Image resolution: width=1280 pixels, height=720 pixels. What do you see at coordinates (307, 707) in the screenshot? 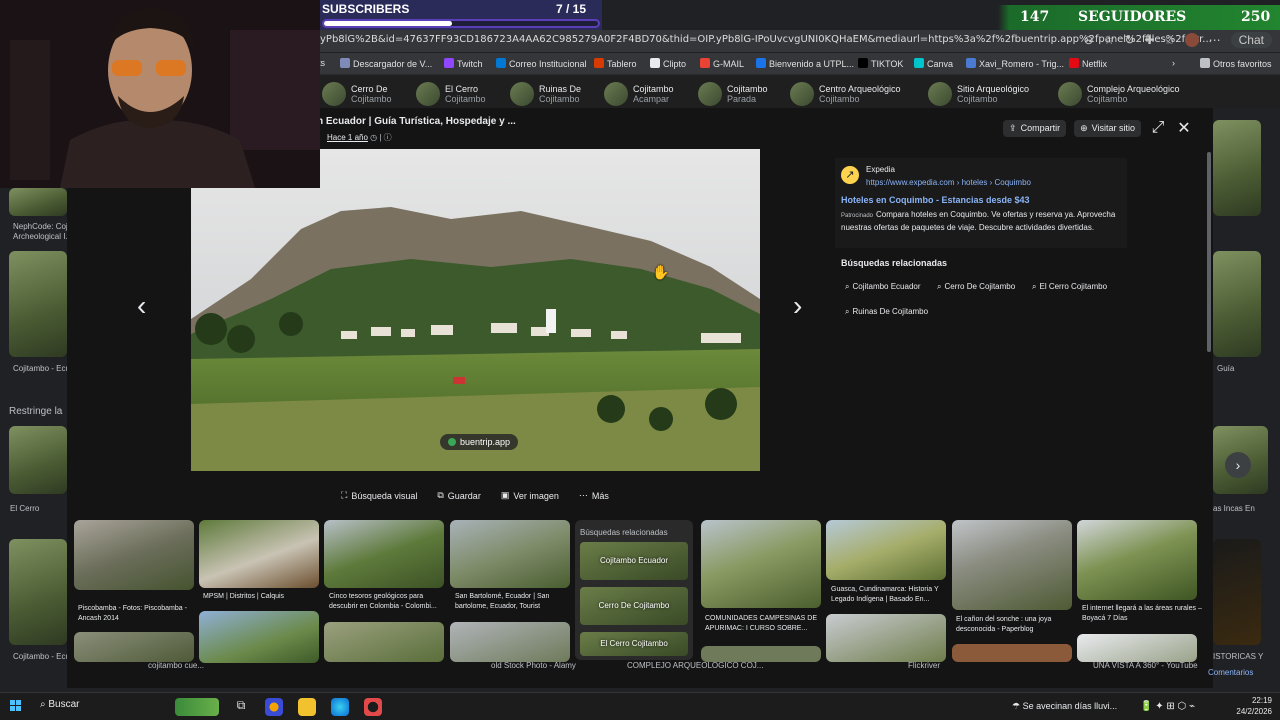
I see `file-explorer-icon` at bounding box center [307, 707].